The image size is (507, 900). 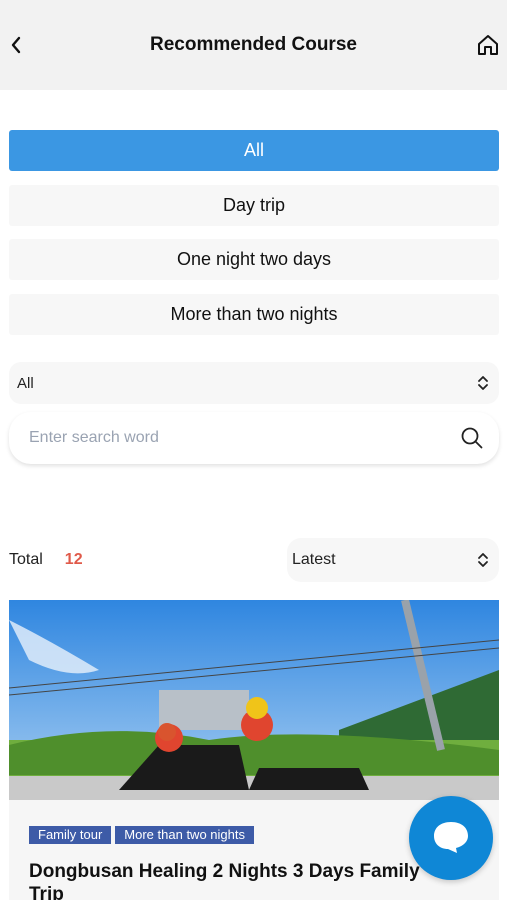 What do you see at coordinates (244, 438) in the screenshot?
I see `search-input` at bounding box center [244, 438].